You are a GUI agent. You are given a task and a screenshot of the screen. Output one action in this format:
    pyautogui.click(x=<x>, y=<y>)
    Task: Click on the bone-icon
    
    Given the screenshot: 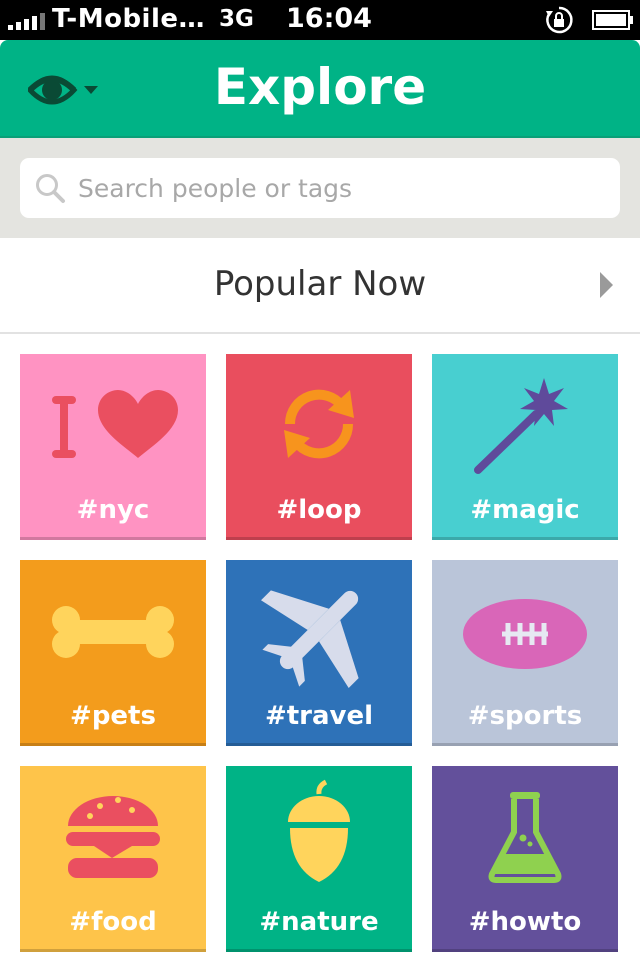 What is the action you would take?
    pyautogui.click(x=113, y=632)
    